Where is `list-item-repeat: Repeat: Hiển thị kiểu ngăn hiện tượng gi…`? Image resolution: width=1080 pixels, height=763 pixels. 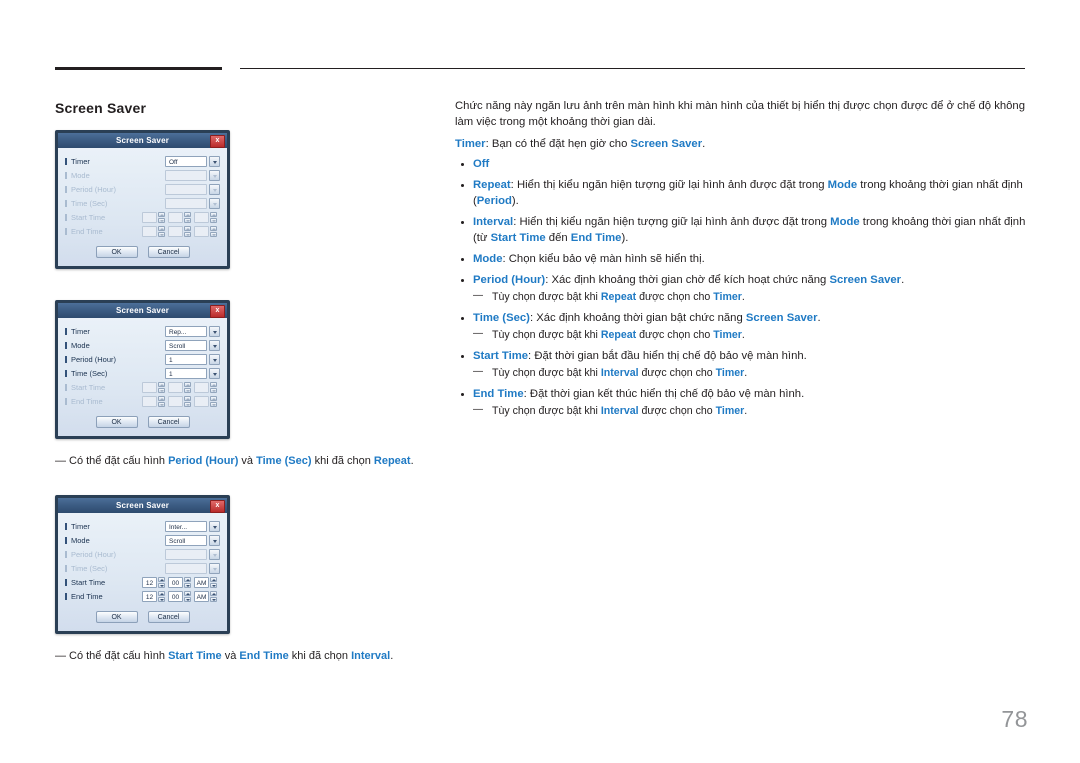
list-item-repeat: Repeat: Hiển thị kiểu ngăn hiện tượng gi… is located at coordinates (741, 193).